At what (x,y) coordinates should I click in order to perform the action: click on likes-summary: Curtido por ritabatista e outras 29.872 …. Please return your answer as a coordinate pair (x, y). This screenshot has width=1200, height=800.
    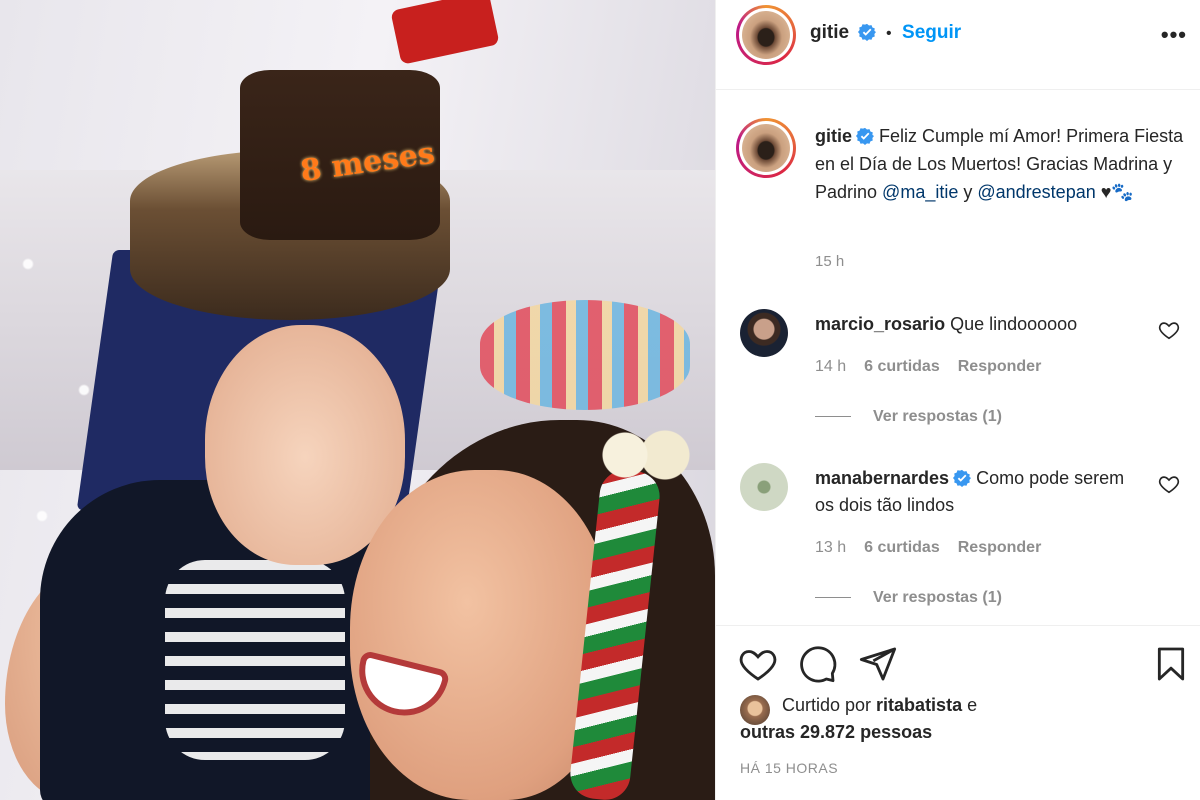
    Looking at the image, I should click on (950, 719).